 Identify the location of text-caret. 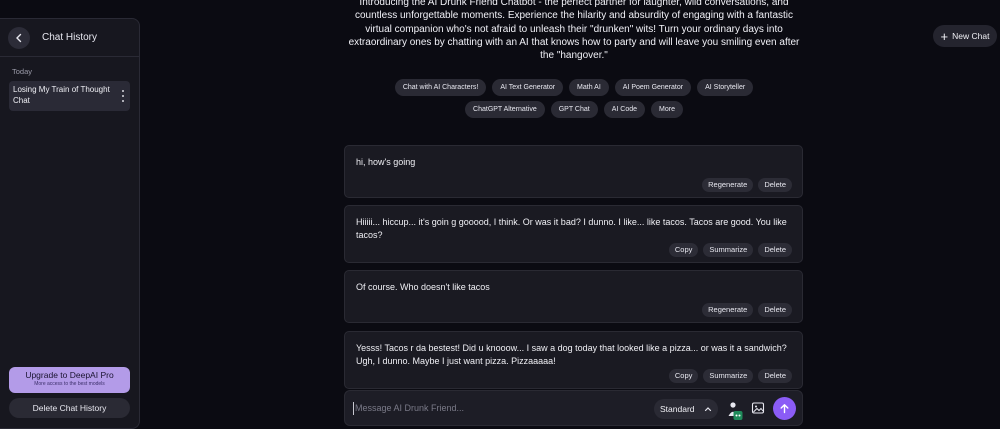
(353, 408).